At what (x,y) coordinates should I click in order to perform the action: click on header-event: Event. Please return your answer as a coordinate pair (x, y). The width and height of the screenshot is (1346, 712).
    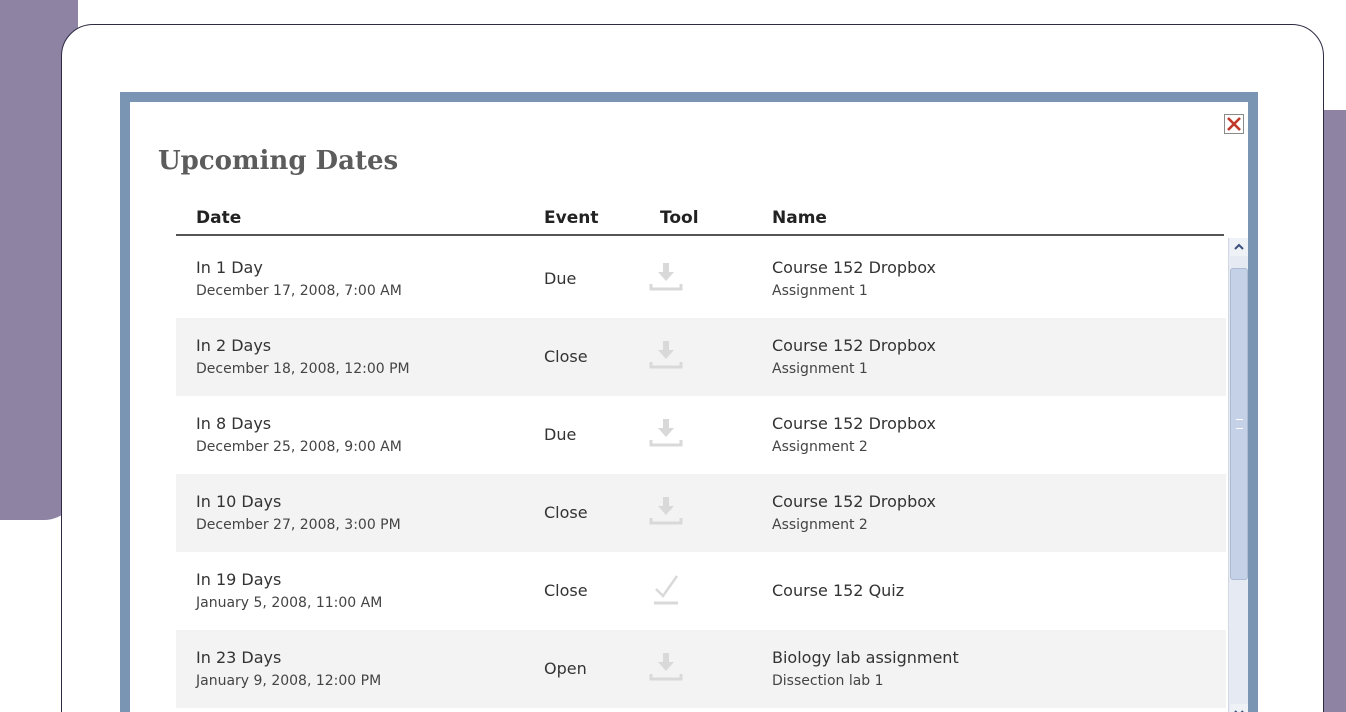
    Looking at the image, I should click on (571, 218).